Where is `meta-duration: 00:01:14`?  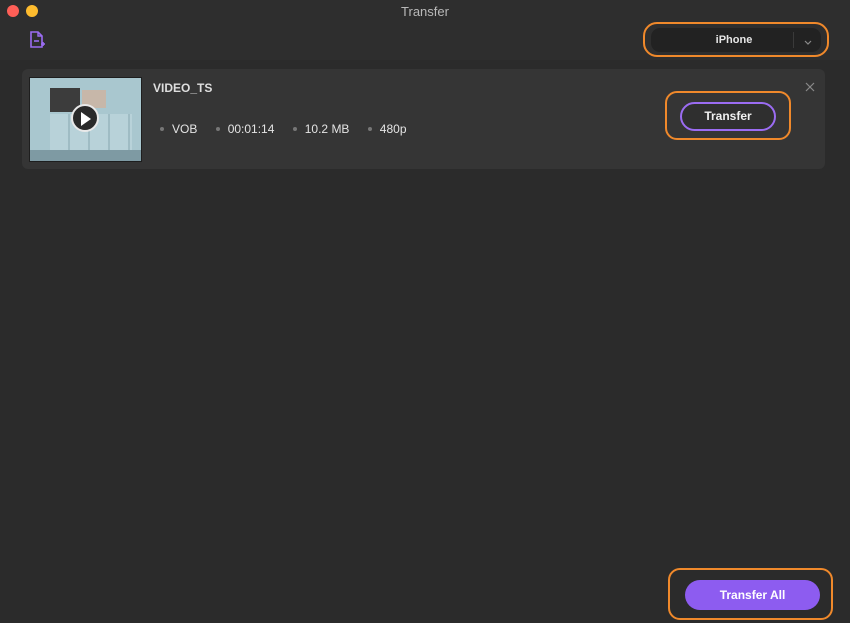
meta-duration: 00:01:14 is located at coordinates (245, 129).